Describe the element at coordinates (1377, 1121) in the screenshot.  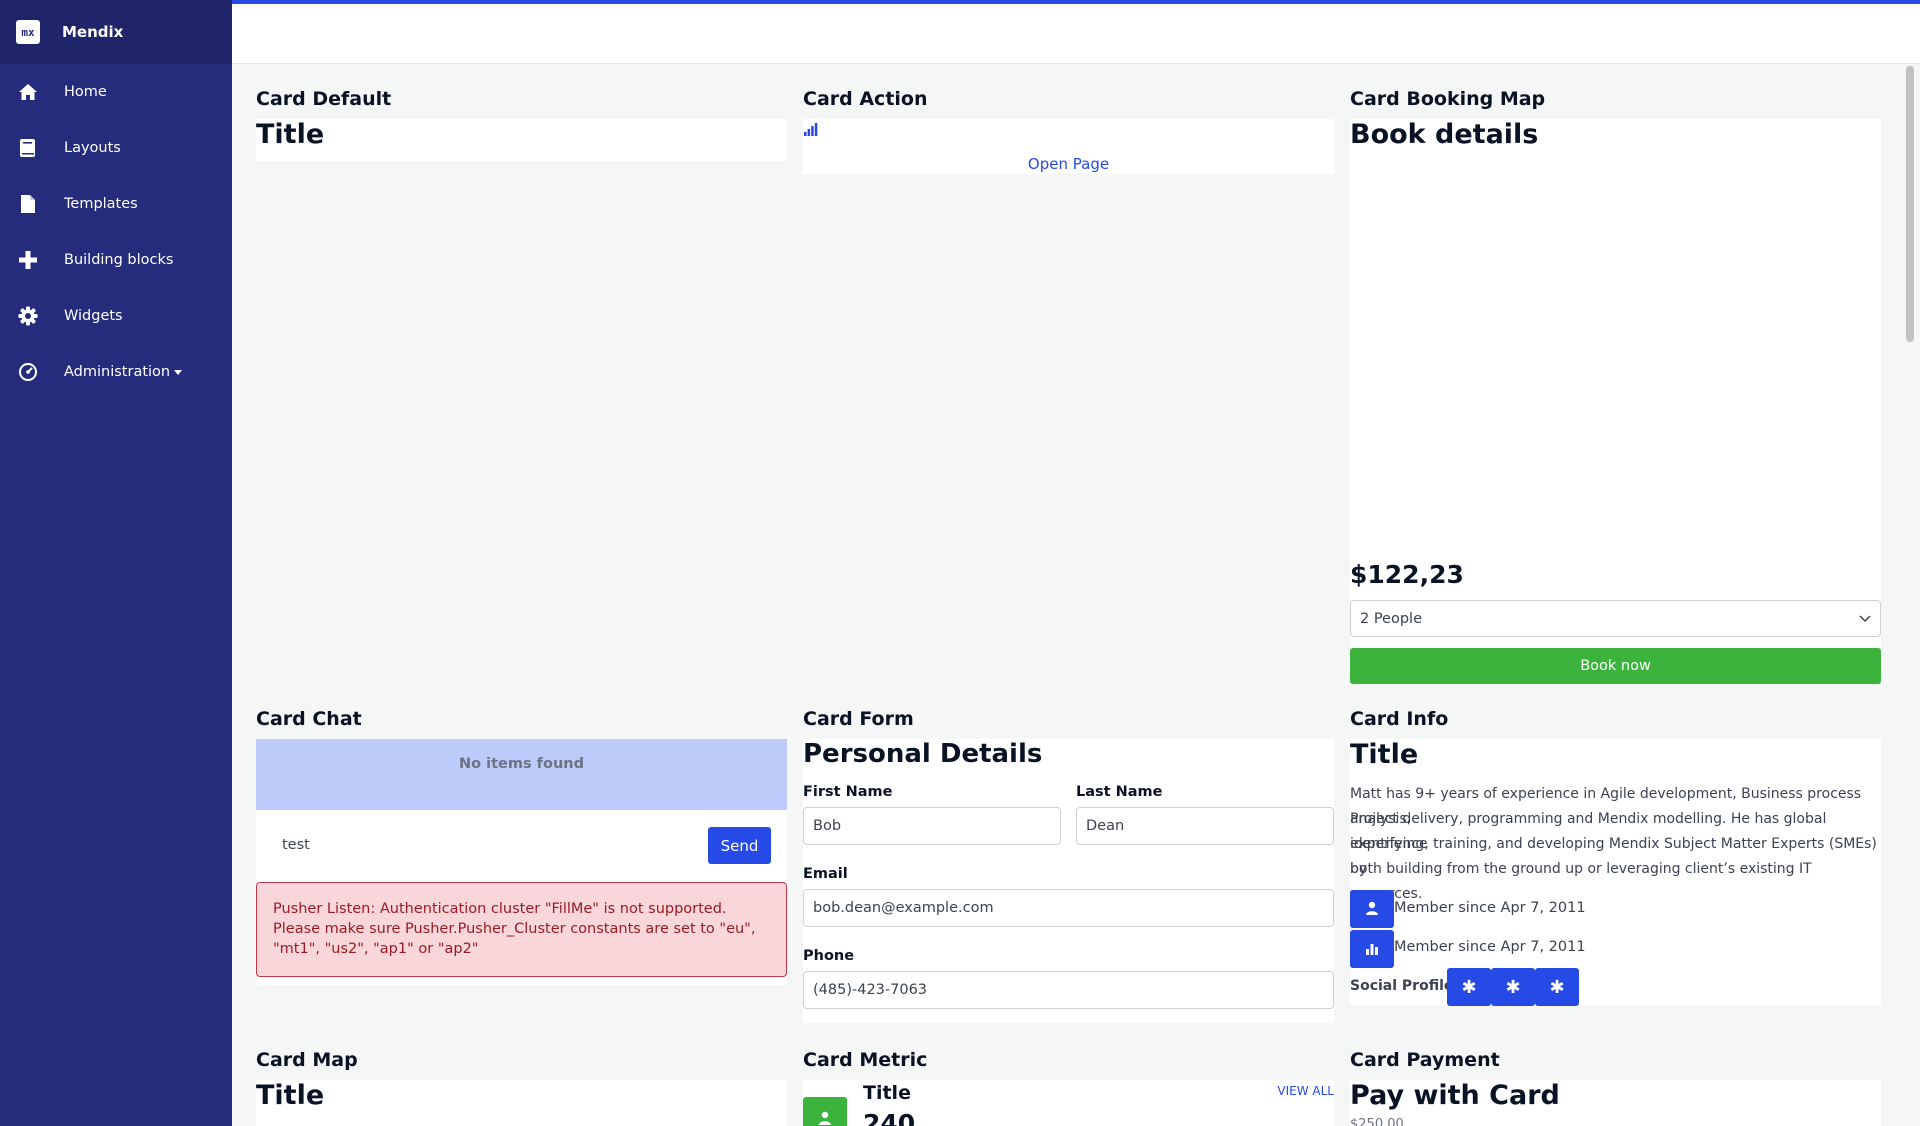
I see `payment-amount: $250.00` at that location.